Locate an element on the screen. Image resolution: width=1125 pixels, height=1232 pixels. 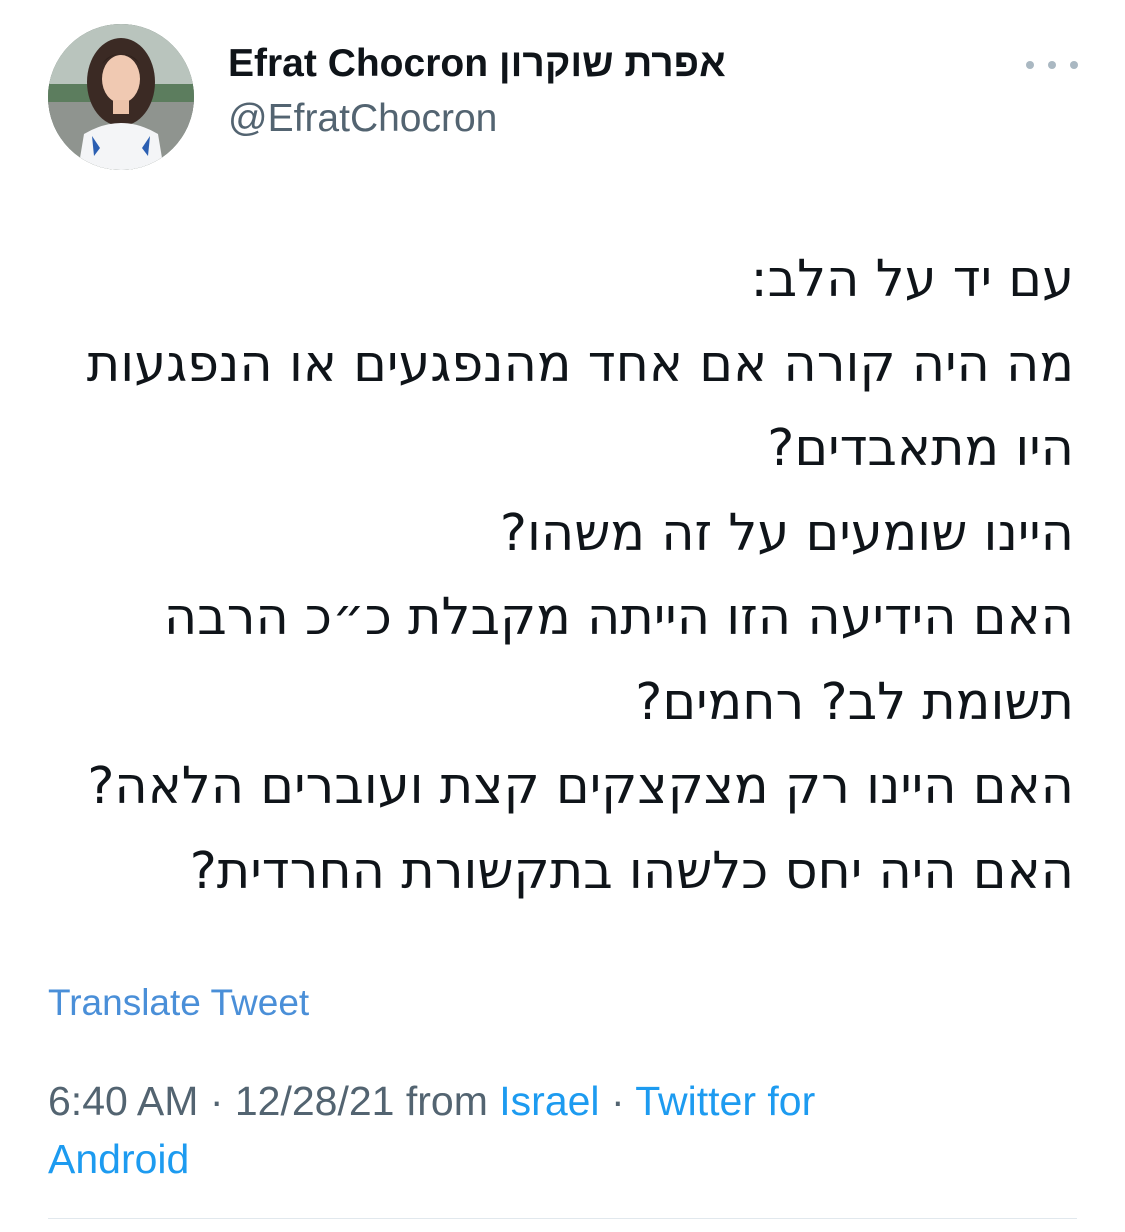
tweet-date: 12/28/21 is located at coordinates (315, 1101).